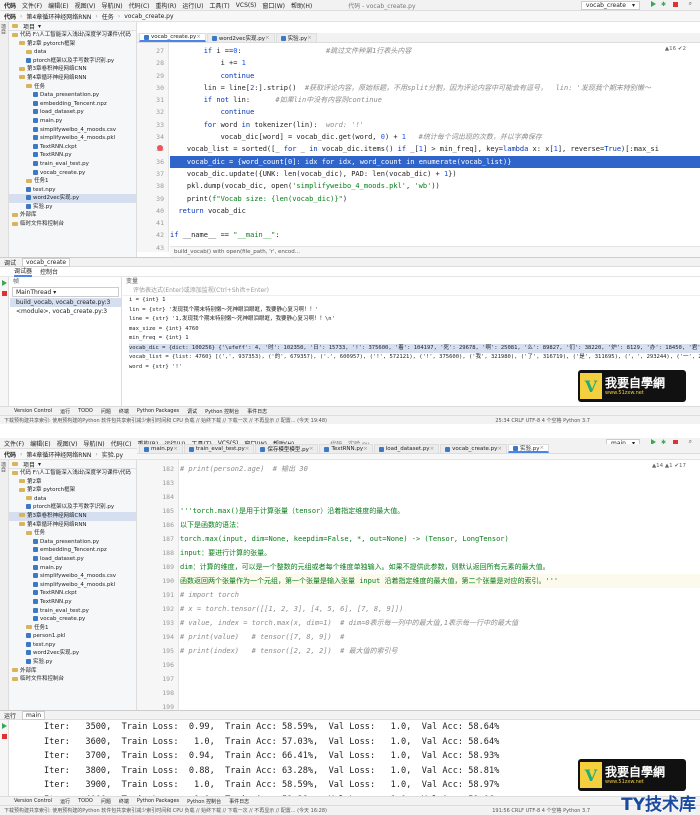  I want to click on run-config-select: vocab_create ▾, so click(610, 5).